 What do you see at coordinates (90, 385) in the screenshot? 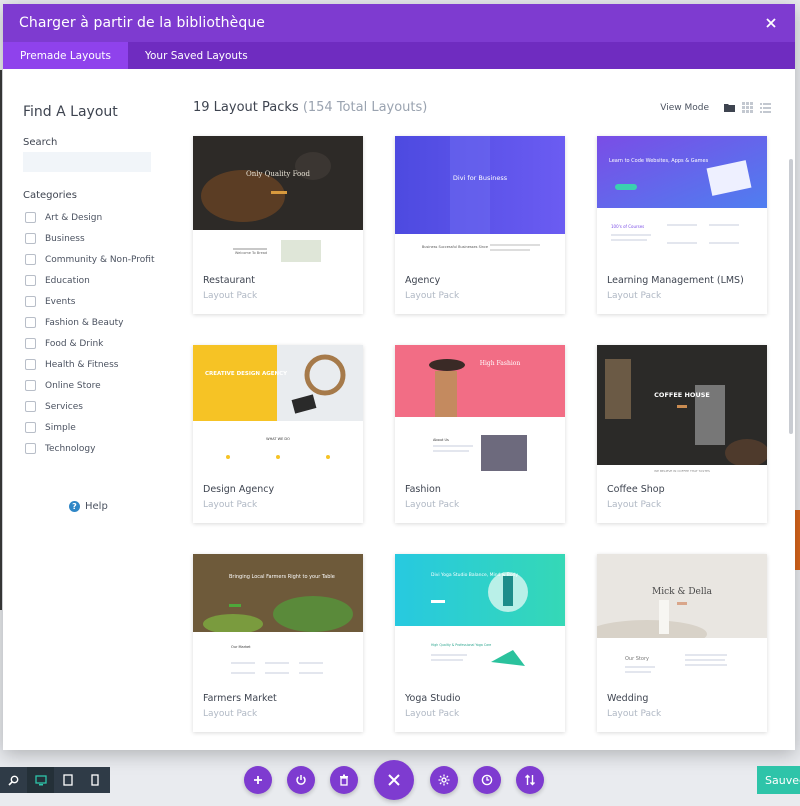
I see `category-online-store: Online Store` at bounding box center [90, 385].